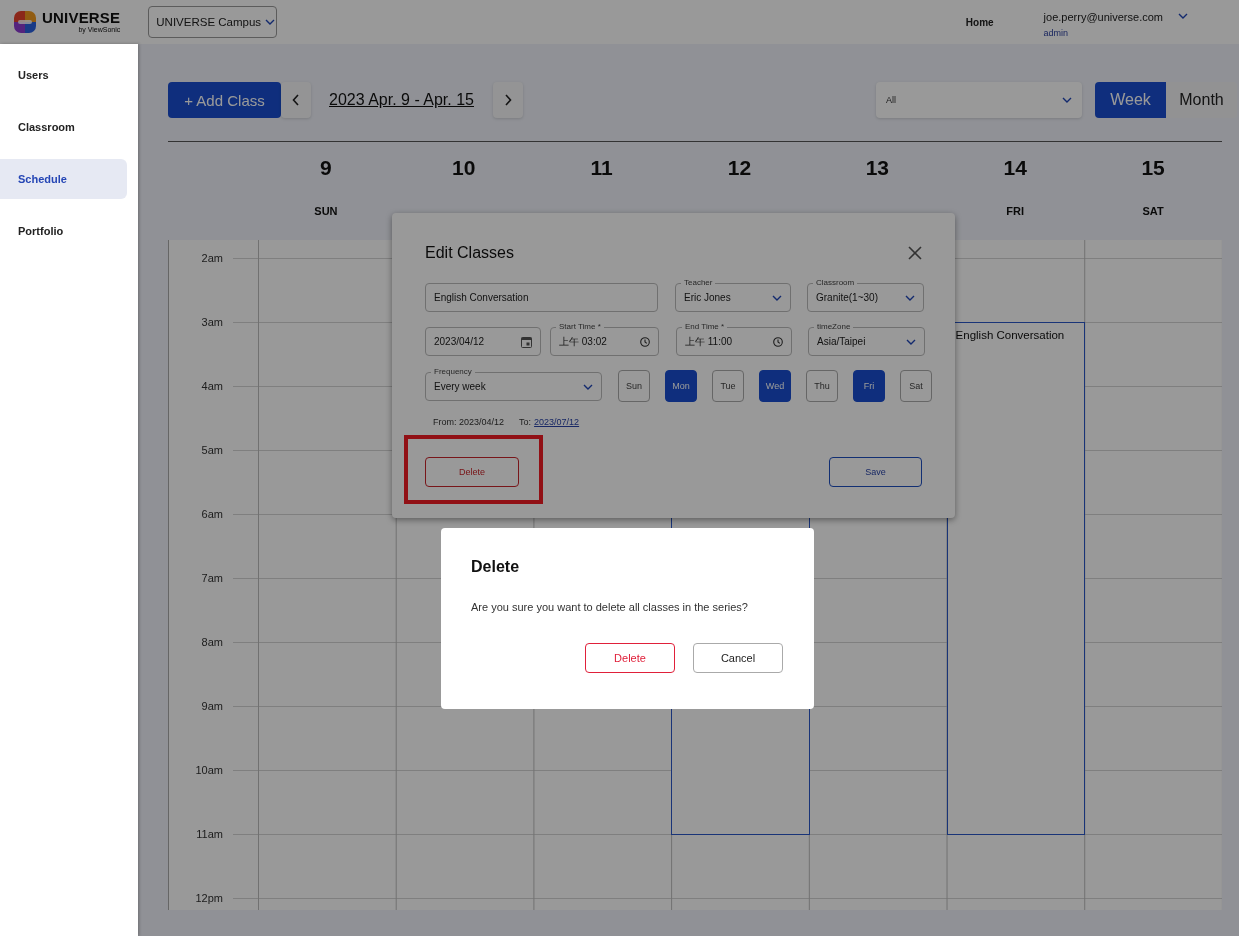  What do you see at coordinates (1016, 578) in the screenshot?
I see `calendar-event: English Conversation` at bounding box center [1016, 578].